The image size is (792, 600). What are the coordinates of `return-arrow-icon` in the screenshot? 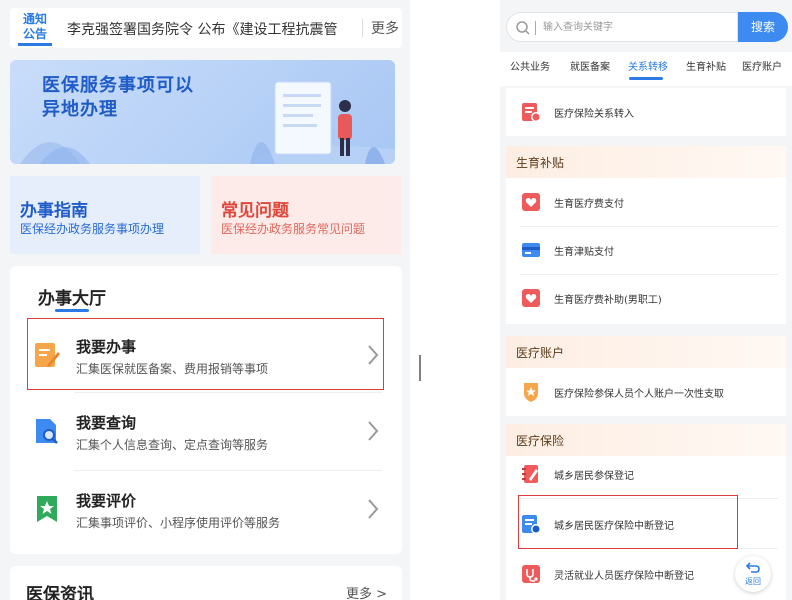 It's located at (752, 567).